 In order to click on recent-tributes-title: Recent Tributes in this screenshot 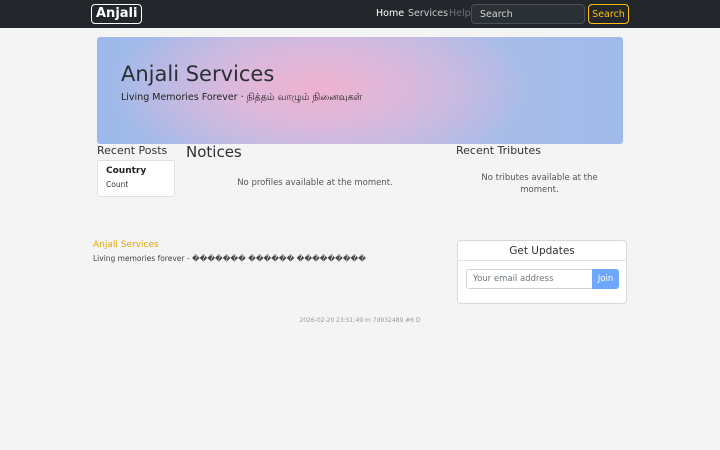, I will do `click(498, 150)`.